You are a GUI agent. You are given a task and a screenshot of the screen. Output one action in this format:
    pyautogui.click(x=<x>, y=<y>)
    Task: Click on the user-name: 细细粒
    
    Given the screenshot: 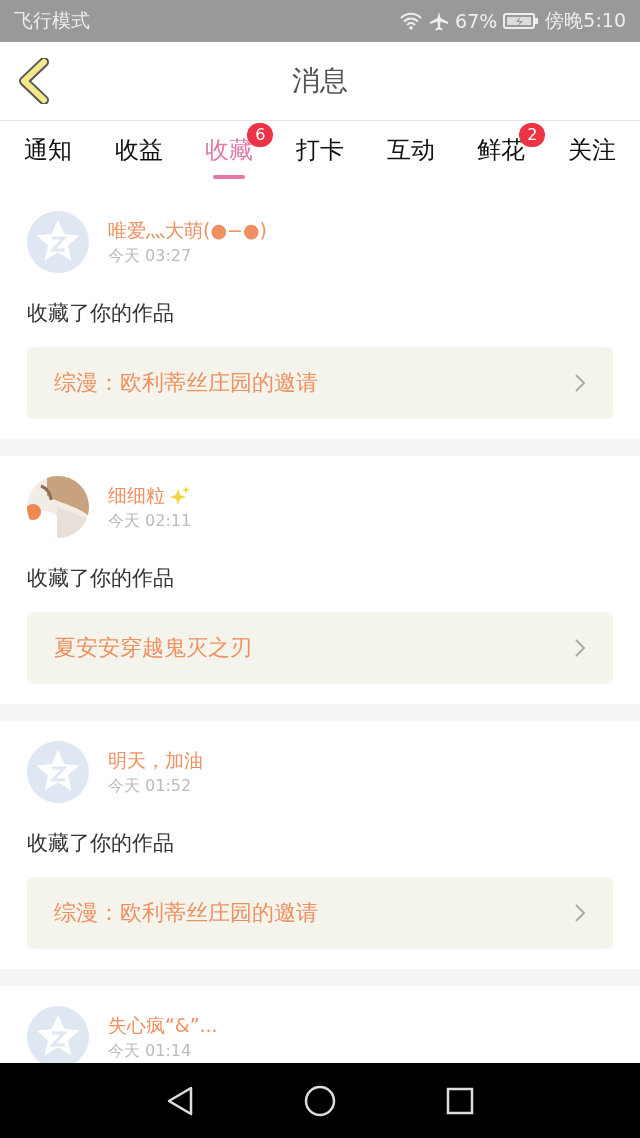 What is the action you would take?
    pyautogui.click(x=136, y=495)
    